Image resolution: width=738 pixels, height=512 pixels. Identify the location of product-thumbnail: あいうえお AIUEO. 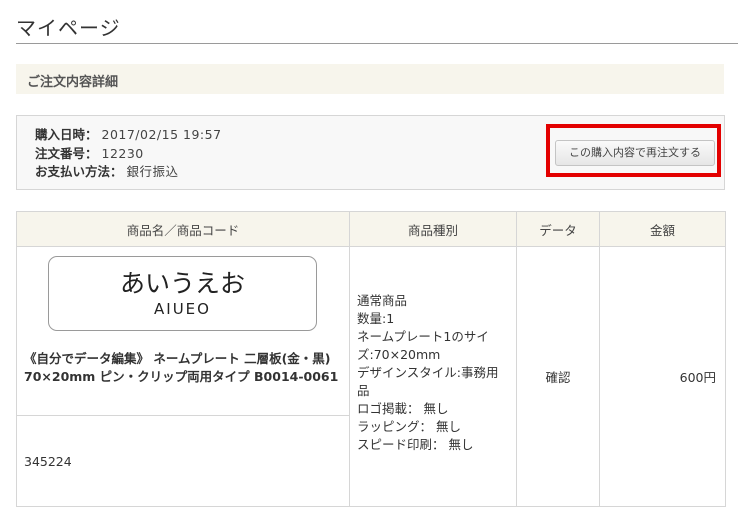
(182, 293).